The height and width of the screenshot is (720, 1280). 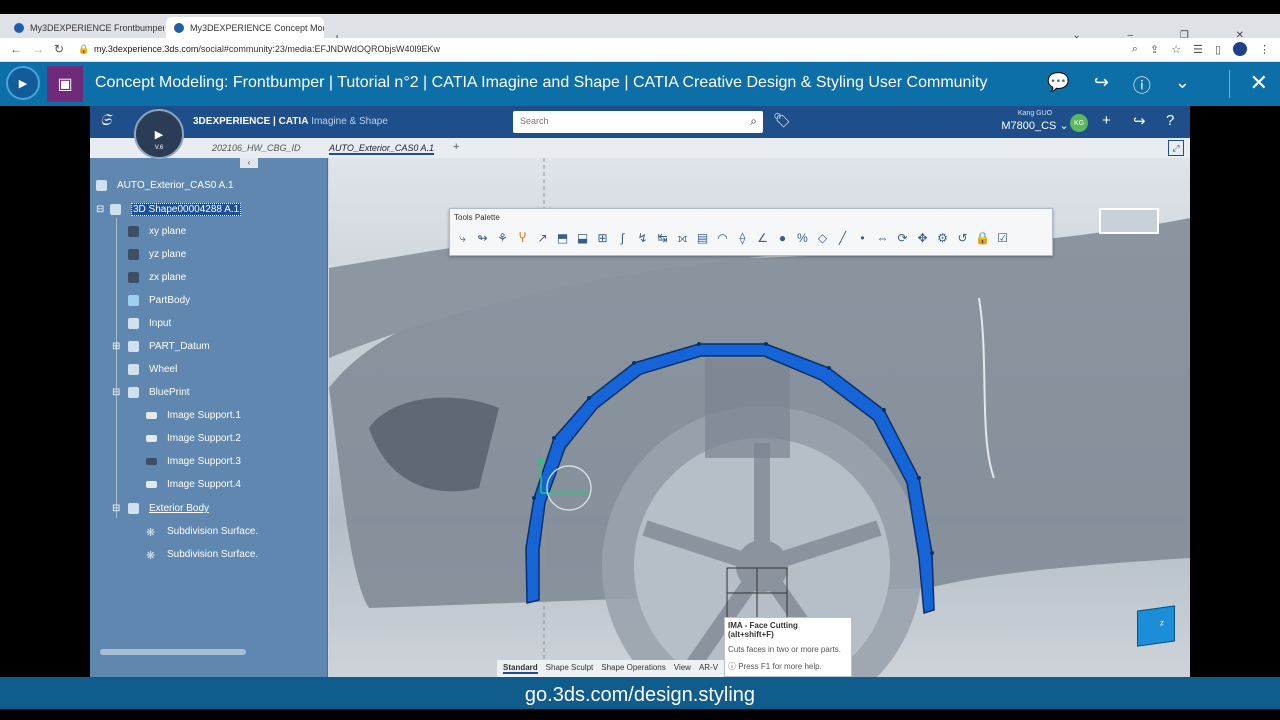 What do you see at coordinates (157, 231) in the screenshot?
I see `tree-node-xy-plane: xy plane` at bounding box center [157, 231].